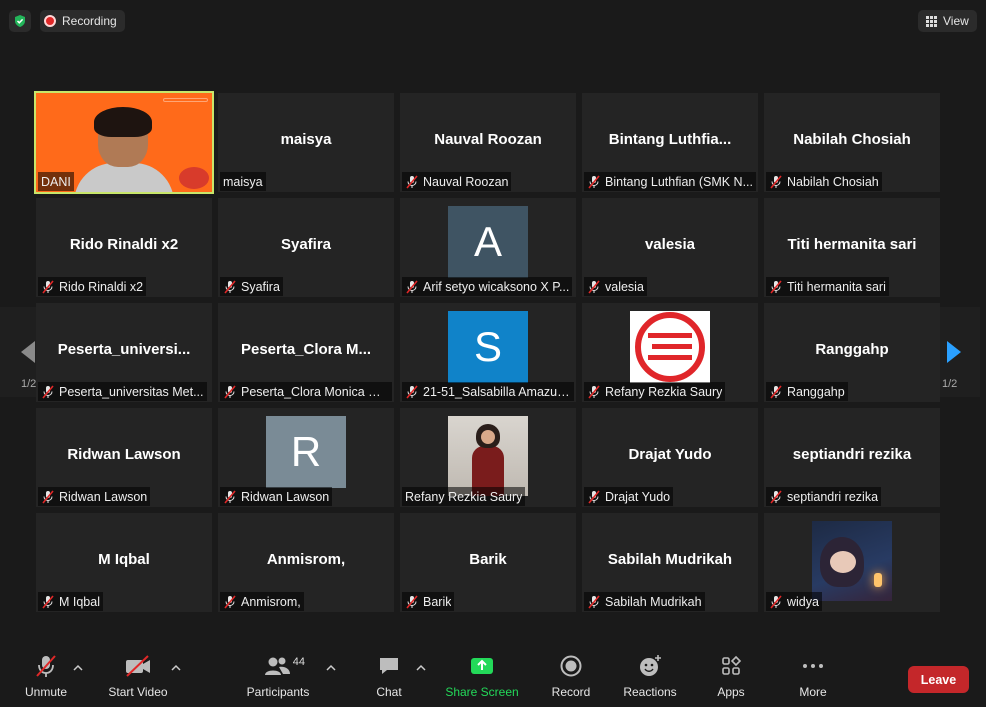  I want to click on participant-display-name: Sabilah Mudrikah, so click(670, 559).